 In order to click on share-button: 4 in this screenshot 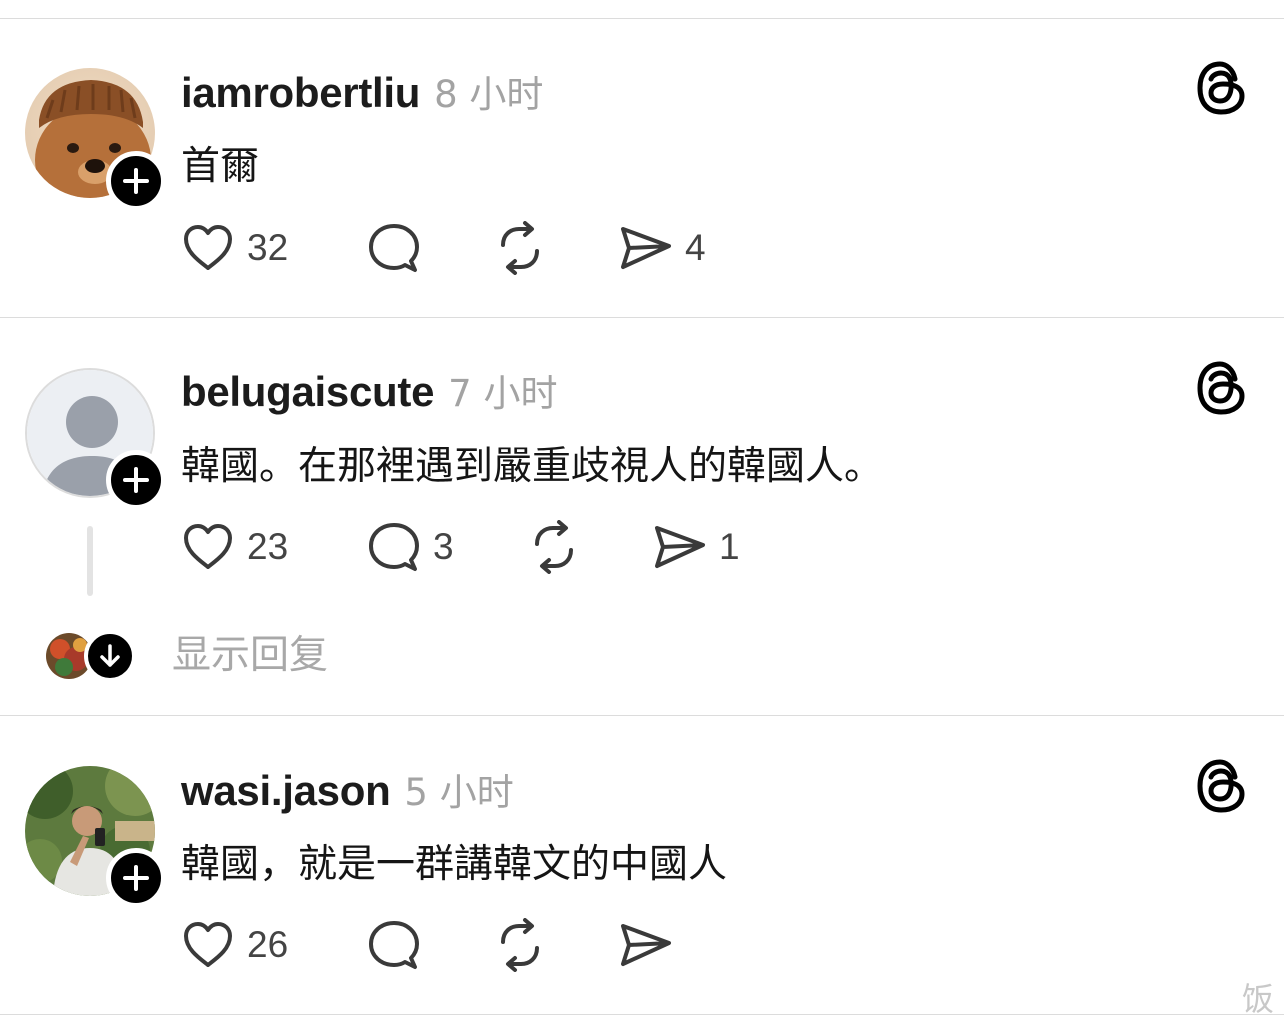, I will do `click(662, 248)`.